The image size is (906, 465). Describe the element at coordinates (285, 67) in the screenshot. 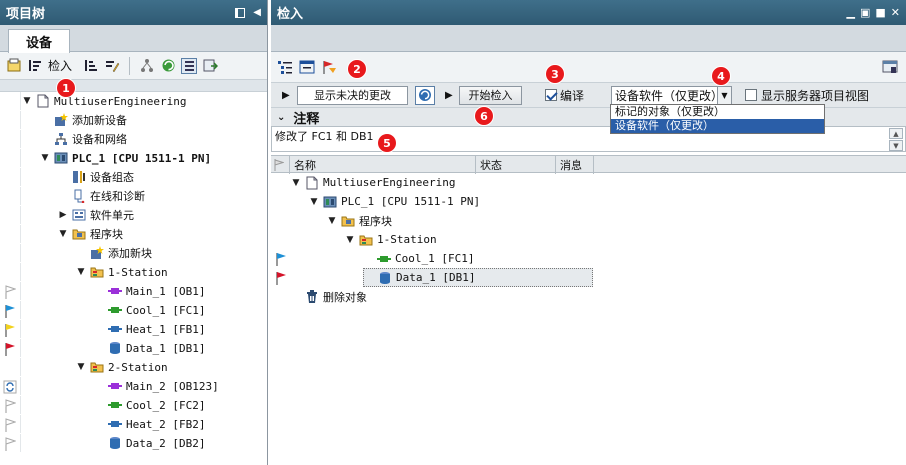

I see `expand-all-icon` at that location.